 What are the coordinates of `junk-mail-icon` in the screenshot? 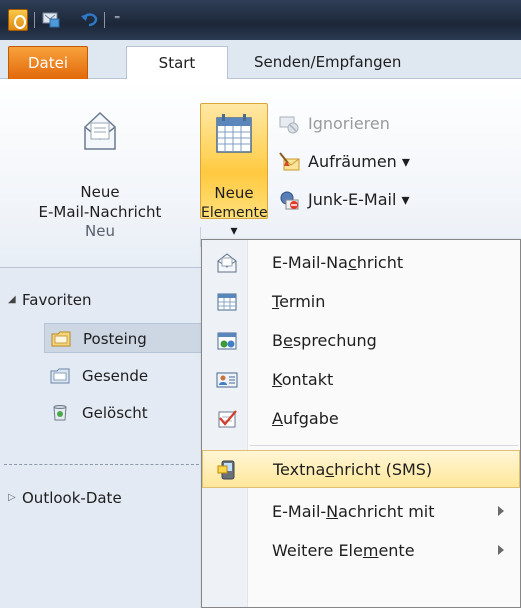 It's located at (289, 200).